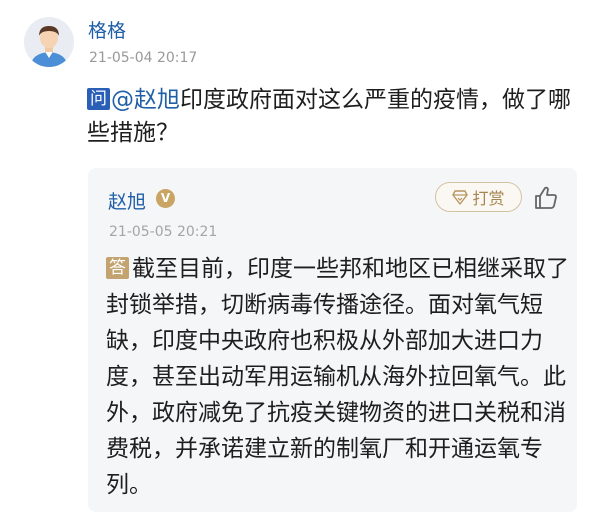  I want to click on reward-label: 打赏, so click(488, 198).